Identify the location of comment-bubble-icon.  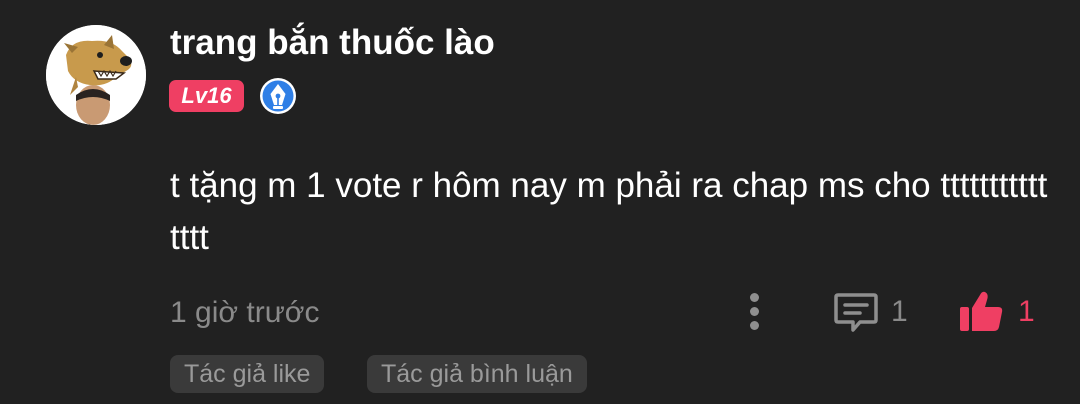
(856, 312).